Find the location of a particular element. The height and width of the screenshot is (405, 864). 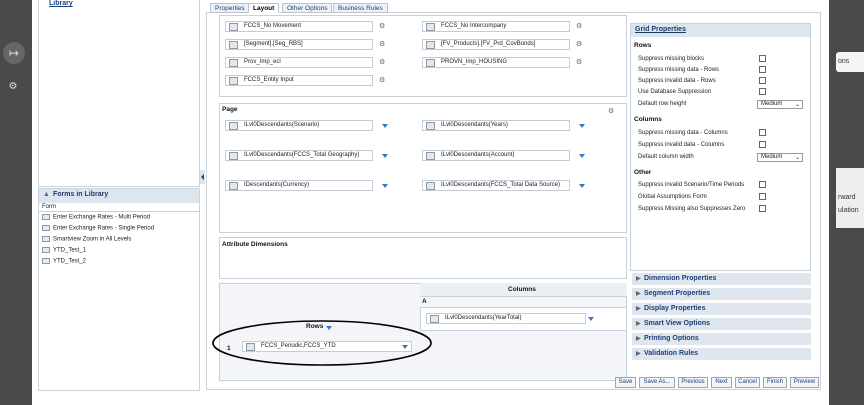

suppress-missing-columns-checkbox is located at coordinates (762, 132).